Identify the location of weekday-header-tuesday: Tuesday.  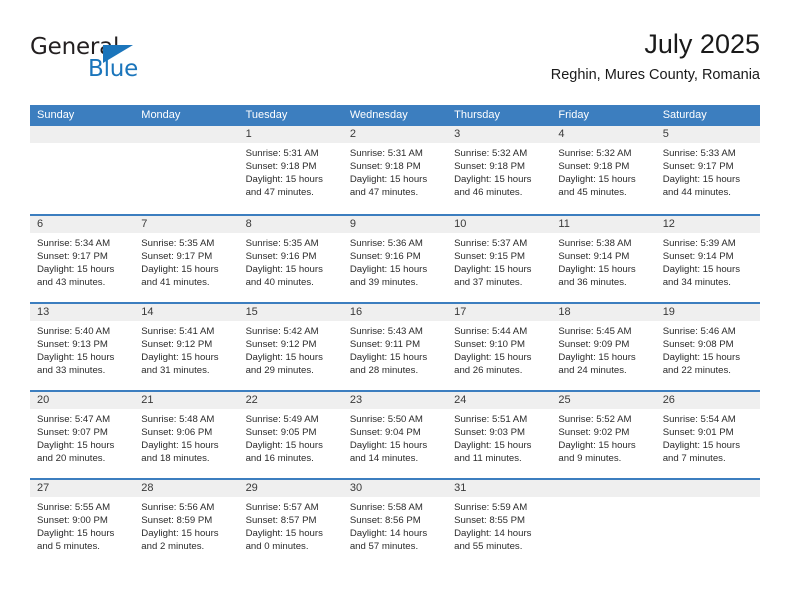
(266, 115).